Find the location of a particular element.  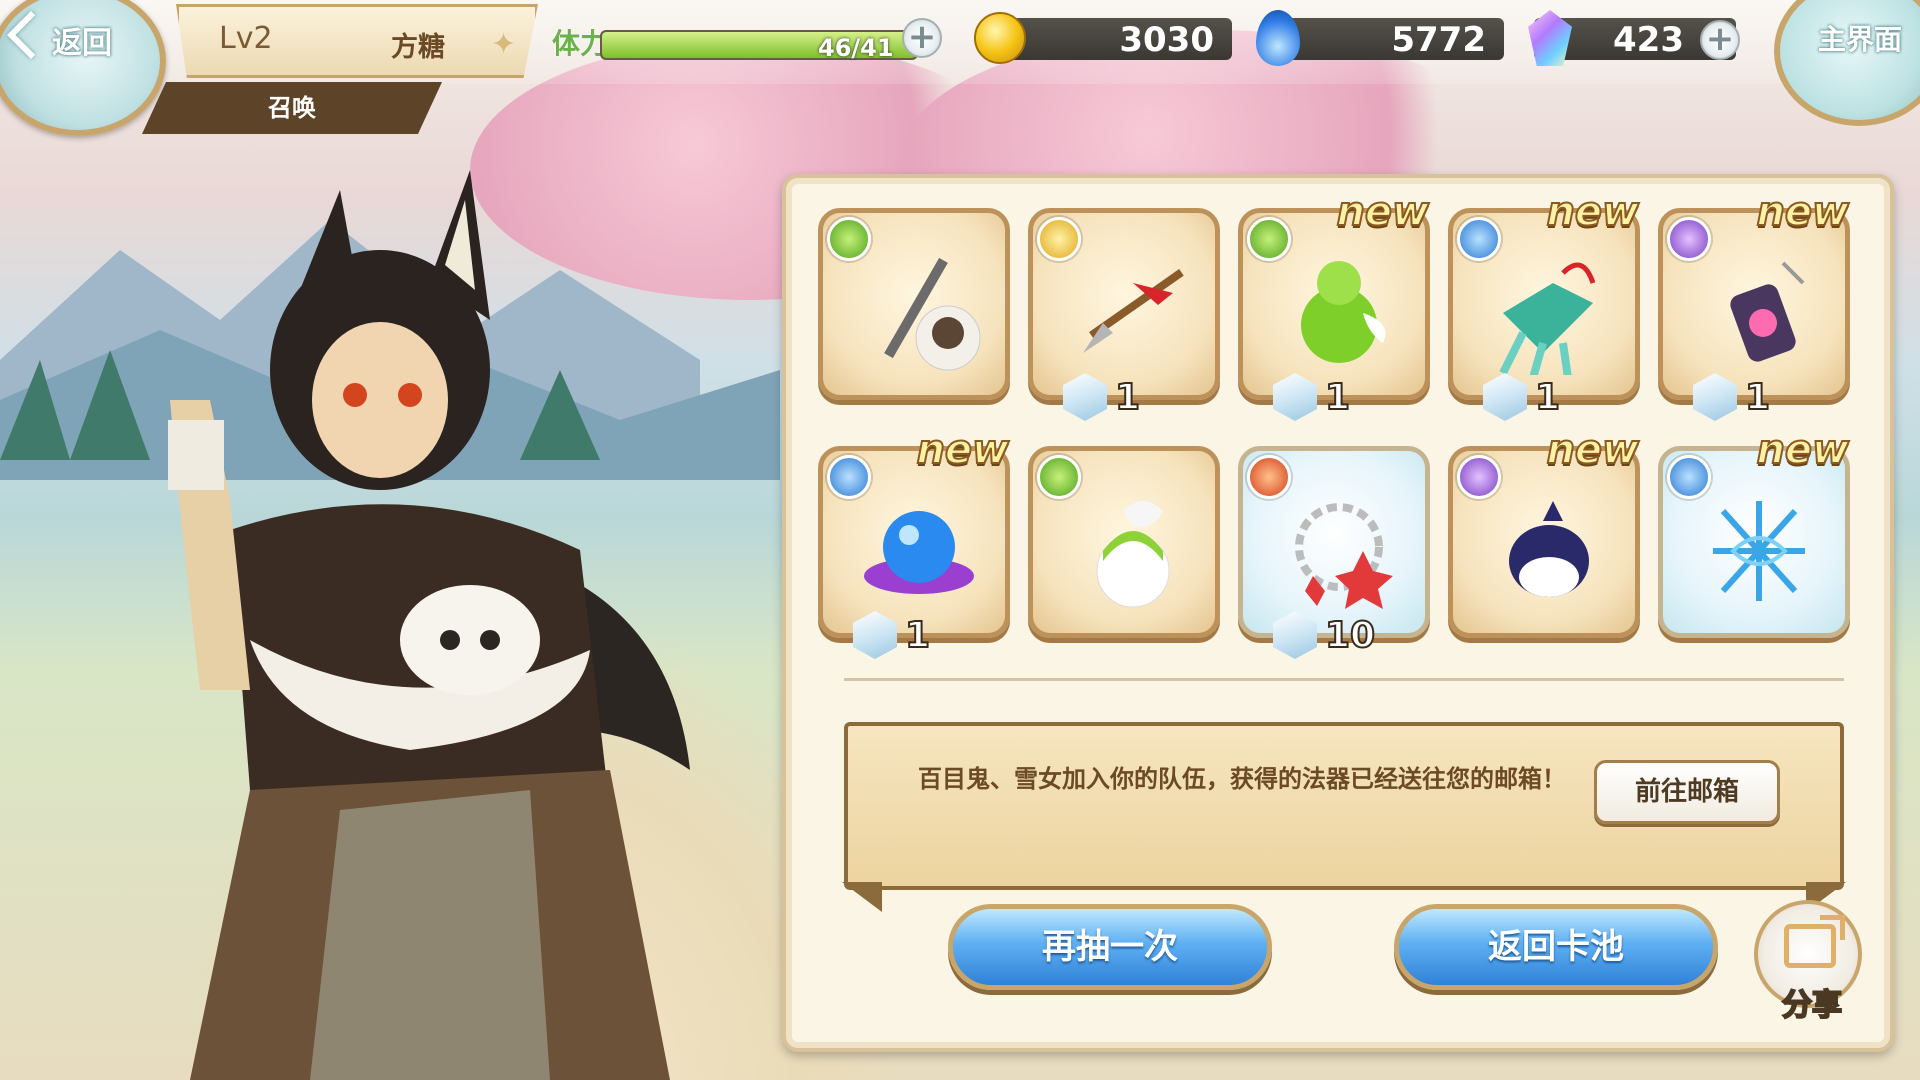

go-to-mailbox-button: 前往邮箱 is located at coordinates (1687, 792).